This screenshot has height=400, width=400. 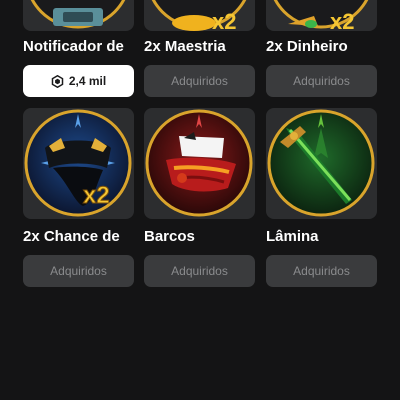 What do you see at coordinates (57, 81) in the screenshot?
I see `robux-icon` at bounding box center [57, 81].